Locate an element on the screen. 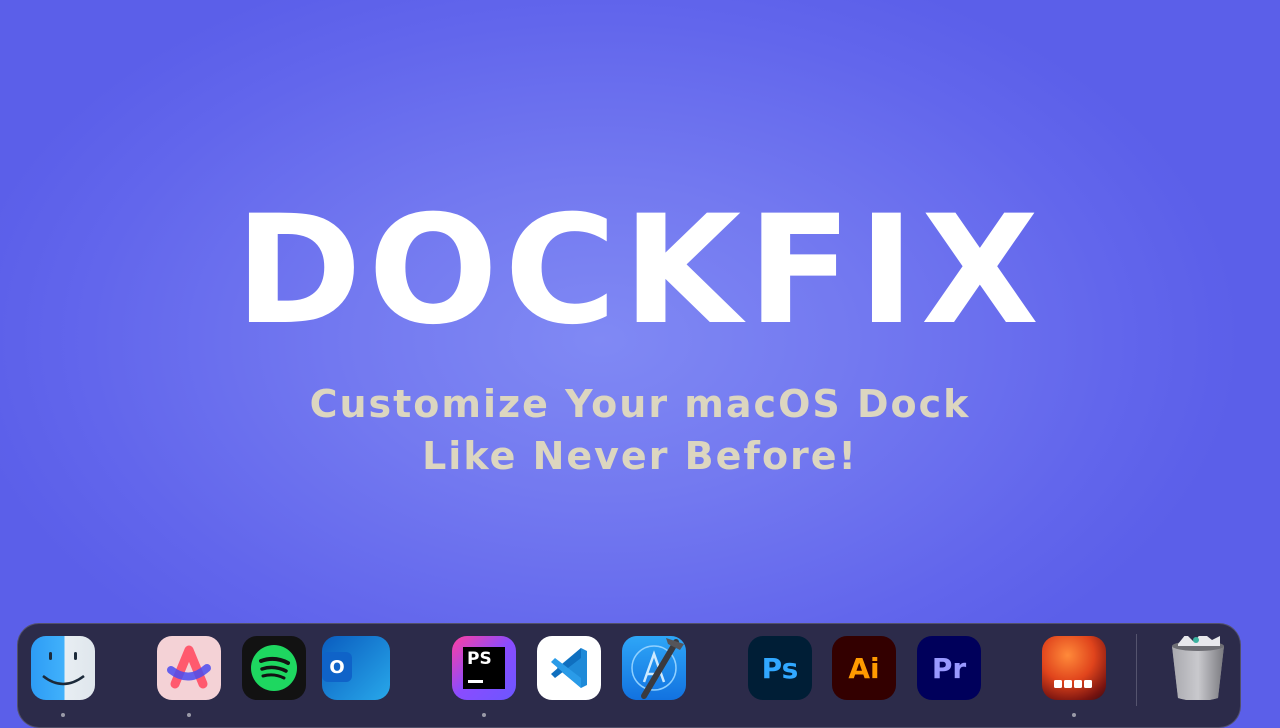 The height and width of the screenshot is (728, 1280). dock-app-premiere: Pr is located at coordinates (949, 668).